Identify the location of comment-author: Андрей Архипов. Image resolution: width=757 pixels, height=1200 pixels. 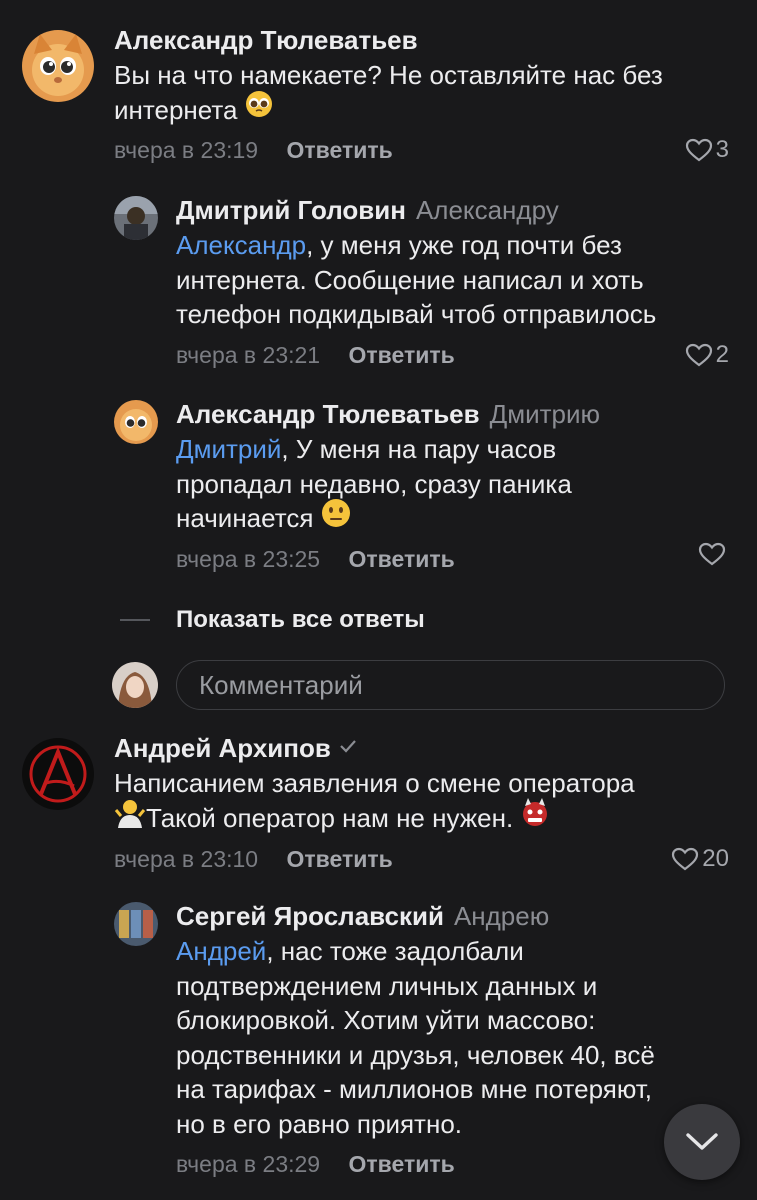
(222, 748).